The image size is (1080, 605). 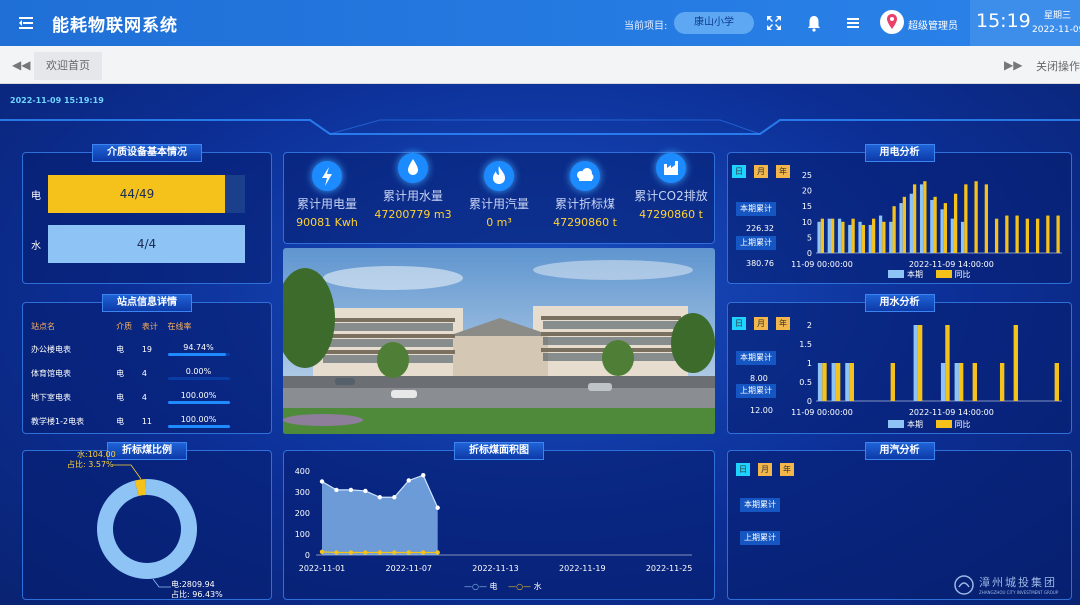 What do you see at coordinates (380, 515) in the screenshot?
I see `area-fill-elec` at bounding box center [380, 515].